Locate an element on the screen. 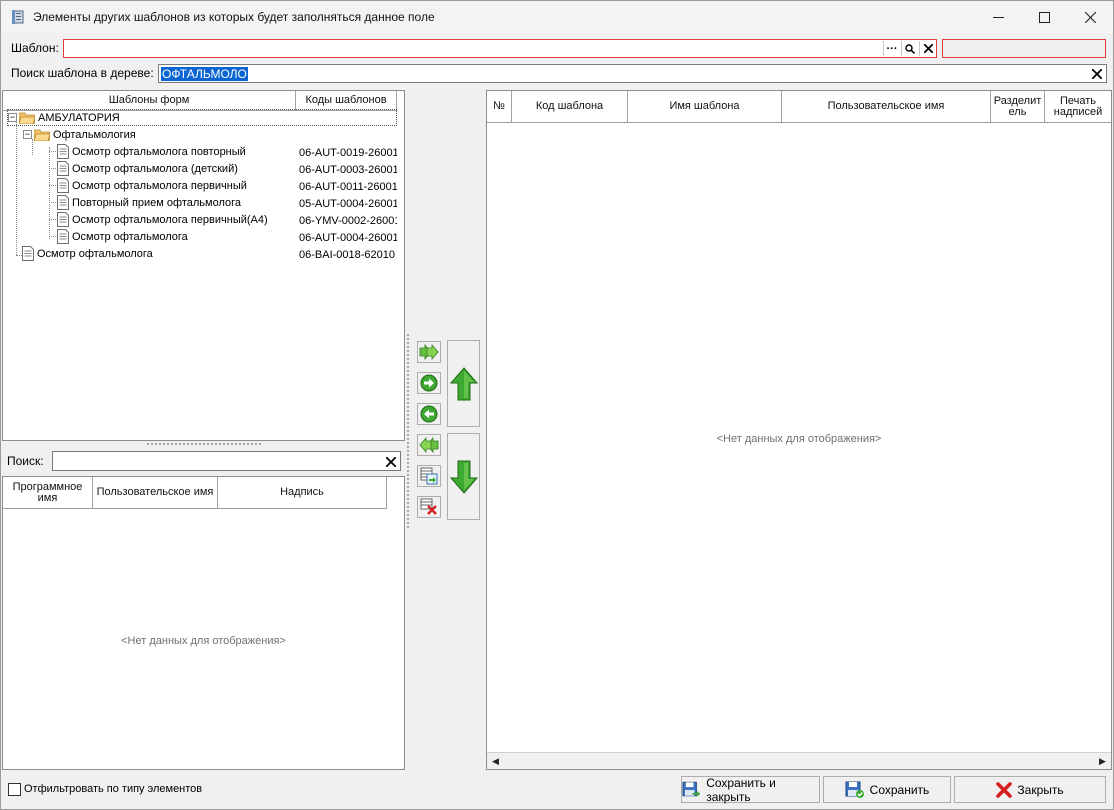 The image size is (1114, 810). template-input: ··· is located at coordinates (500, 48).